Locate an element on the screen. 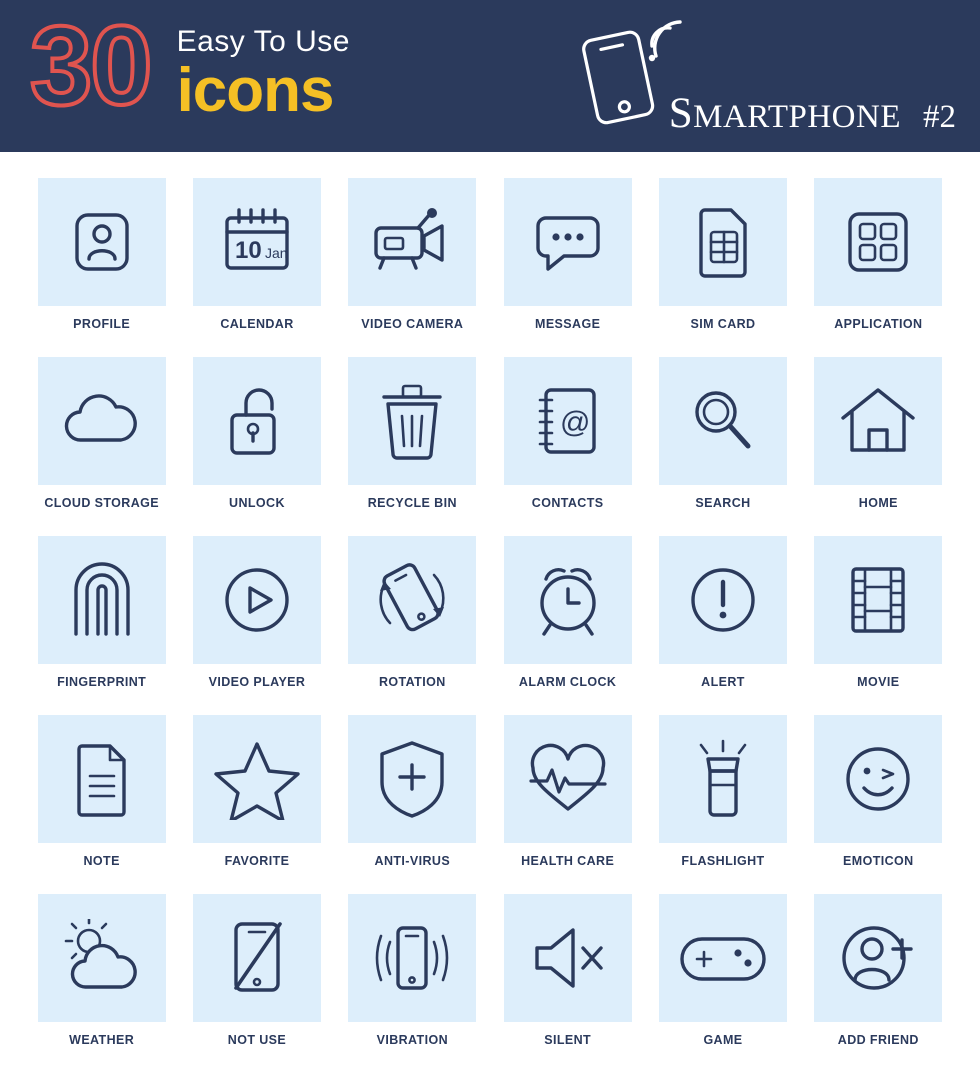 The width and height of the screenshot is (980, 1083). icon-cell-emoticon: EMOTICON is located at coordinates (878, 804).